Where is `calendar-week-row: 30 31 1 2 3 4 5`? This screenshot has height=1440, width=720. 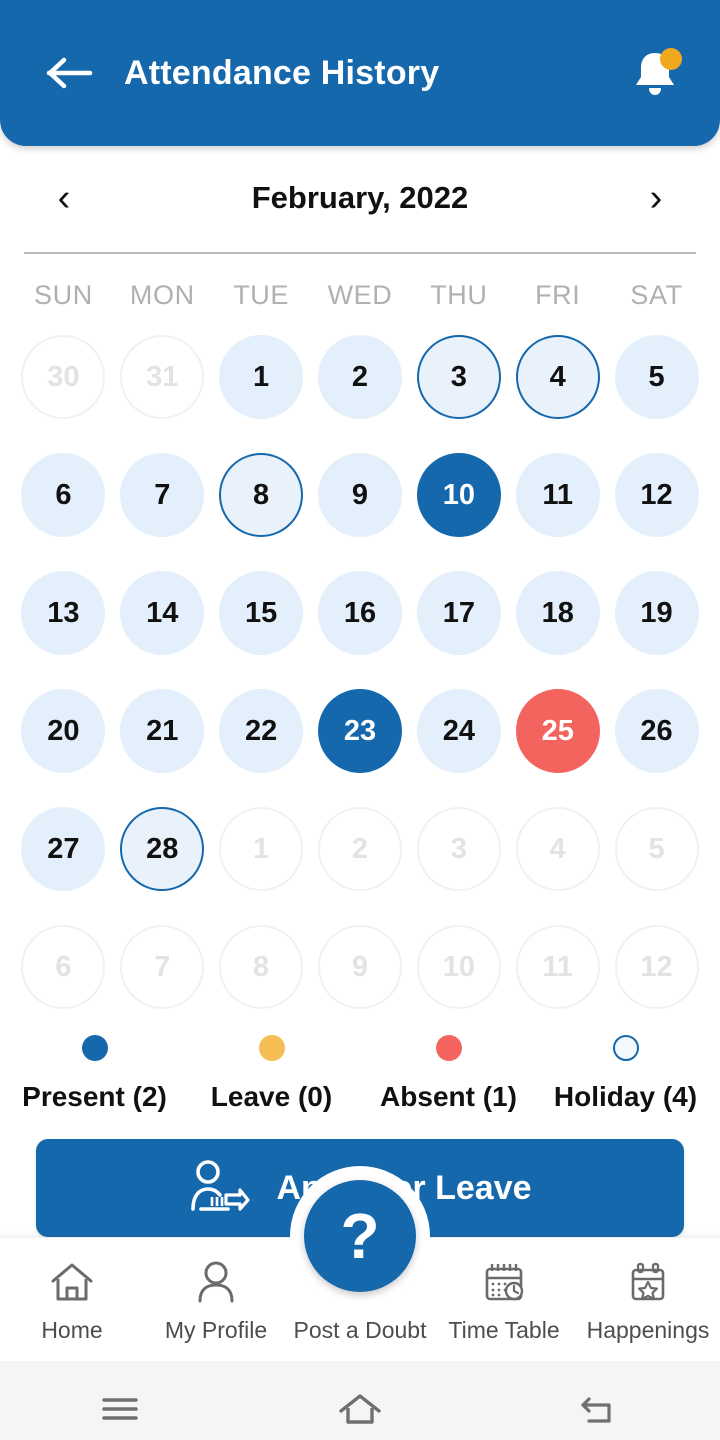 calendar-week-row: 30 31 1 2 3 4 5 is located at coordinates (360, 377).